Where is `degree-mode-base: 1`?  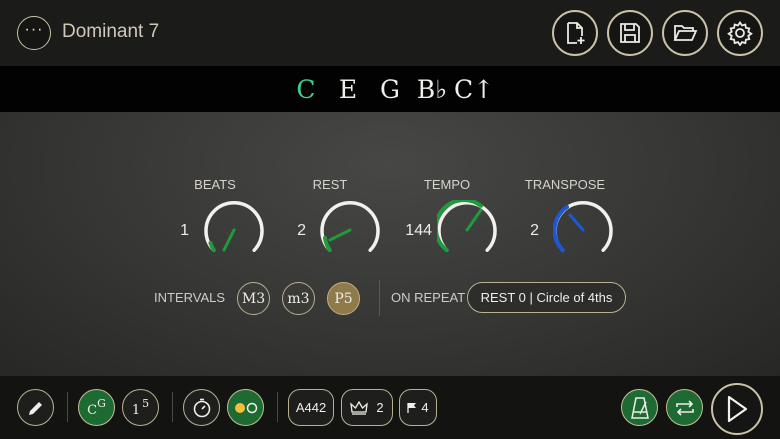
degree-mode-base: 1 is located at coordinates (136, 410).